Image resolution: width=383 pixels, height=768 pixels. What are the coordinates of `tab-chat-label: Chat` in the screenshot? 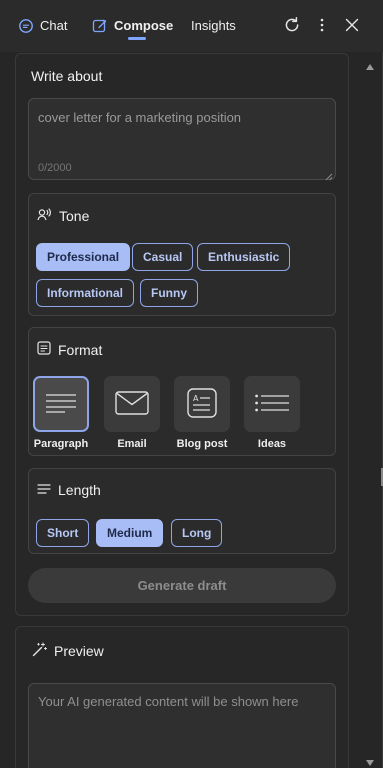 It's located at (54, 25).